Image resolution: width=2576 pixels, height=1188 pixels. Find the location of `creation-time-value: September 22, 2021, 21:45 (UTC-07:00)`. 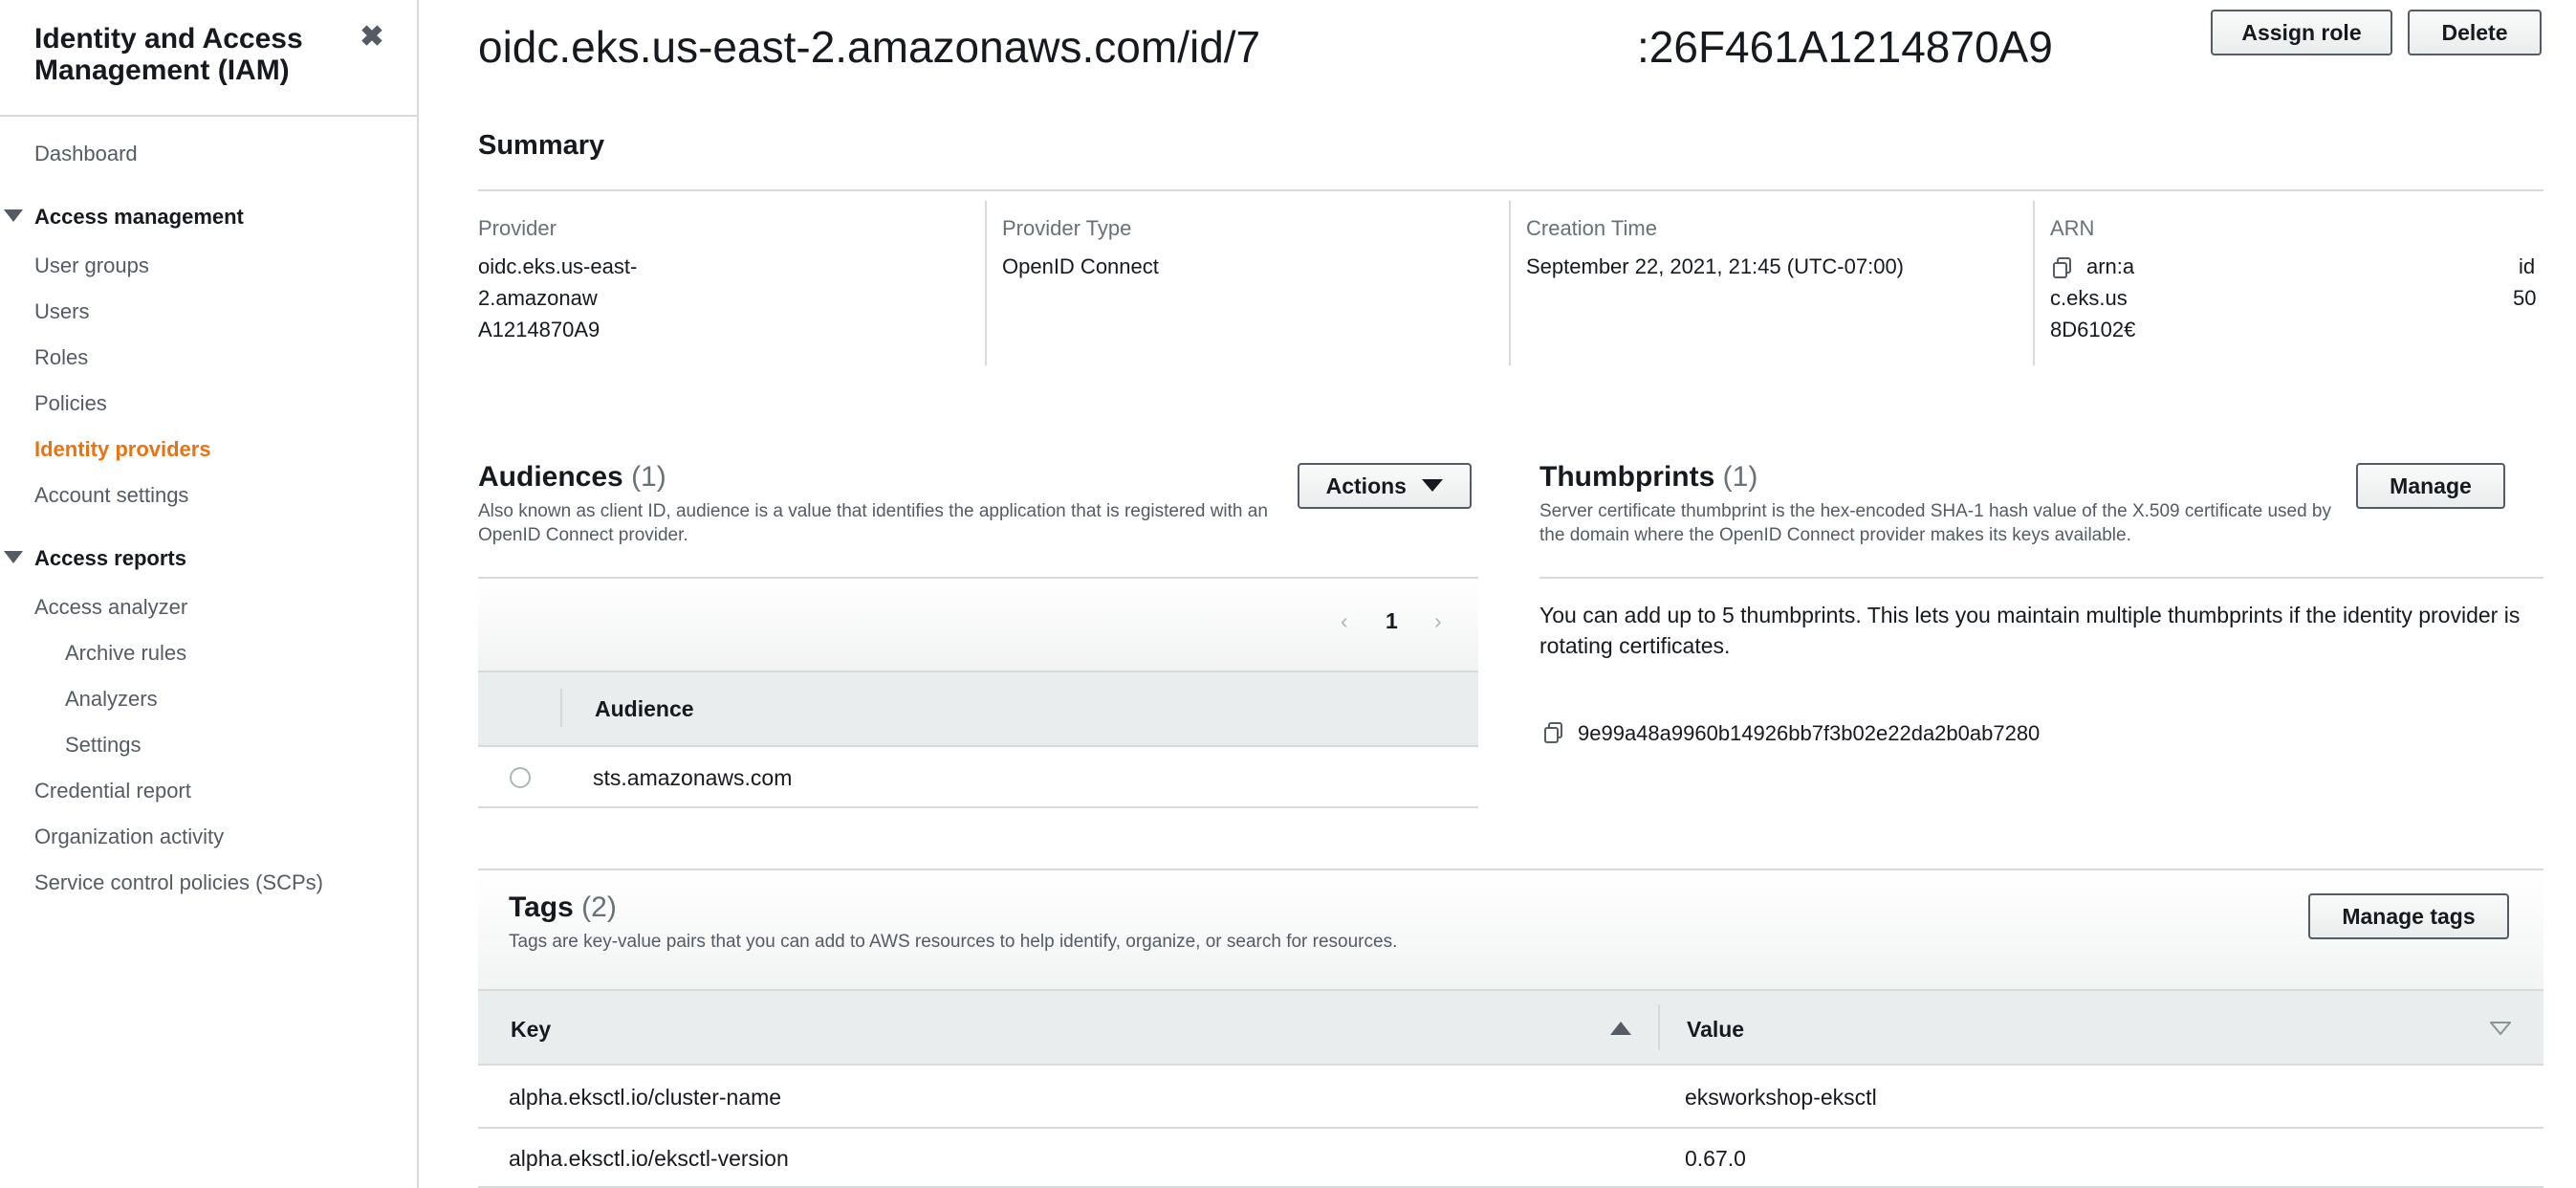

creation-time-value: September 22, 2021, 21:45 (UTC-07:00) is located at coordinates (1715, 266).